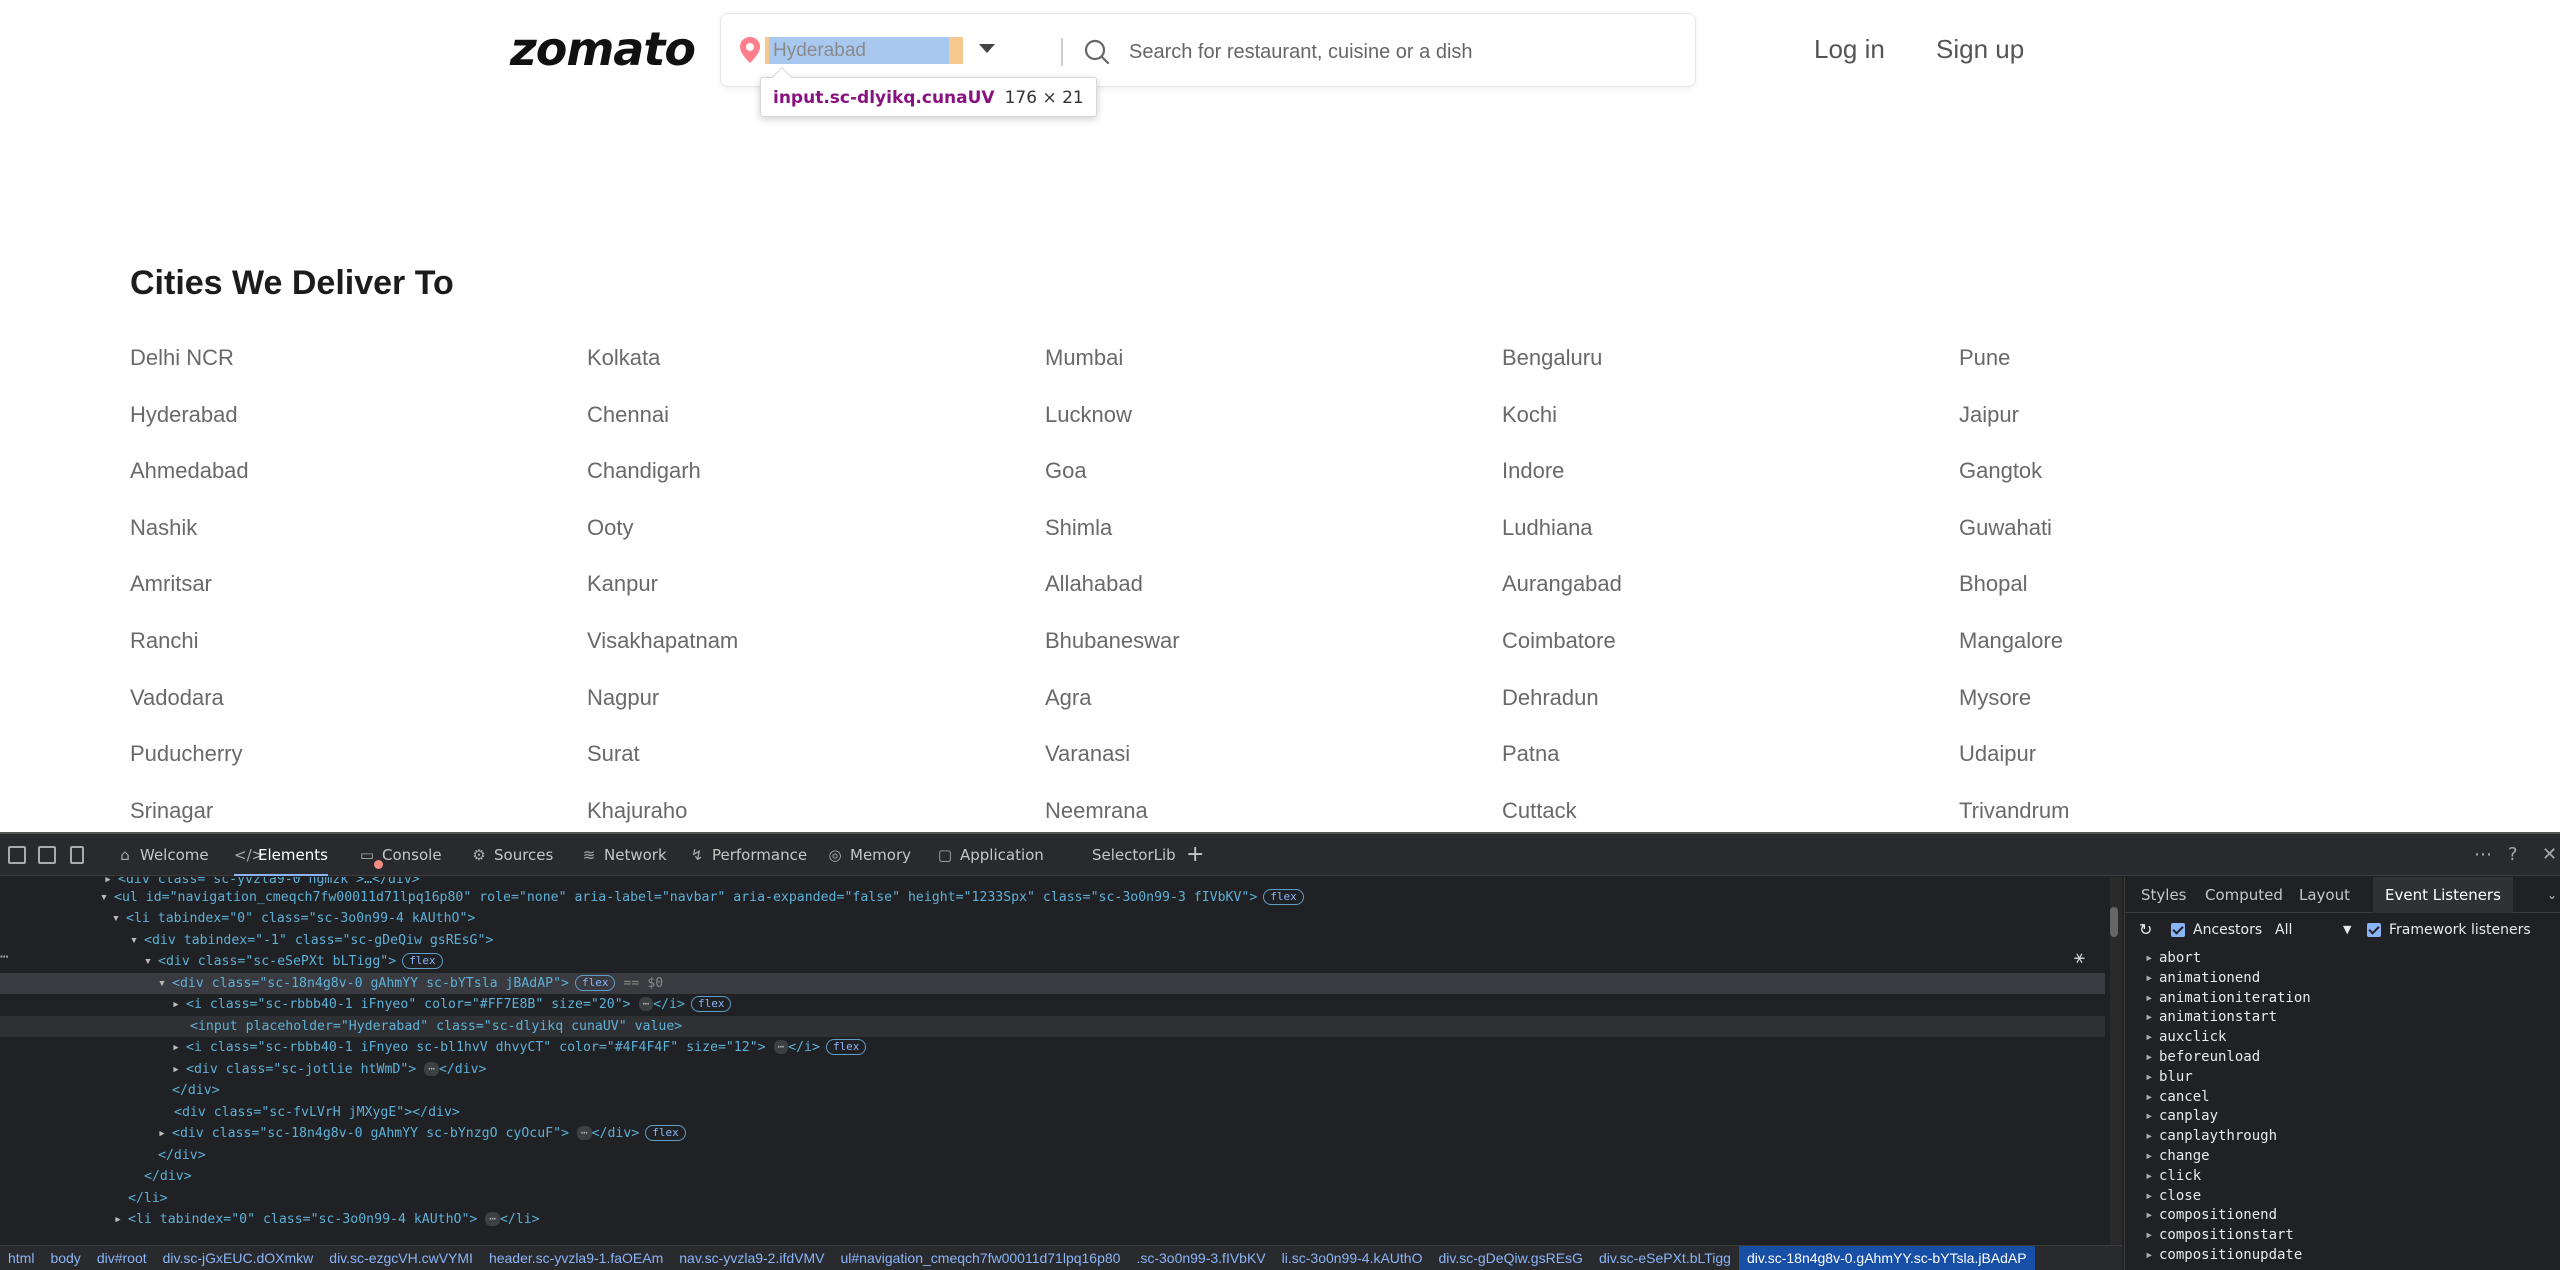 This screenshot has height=1270, width=2560. I want to click on city-link: Pune, so click(1984, 358).